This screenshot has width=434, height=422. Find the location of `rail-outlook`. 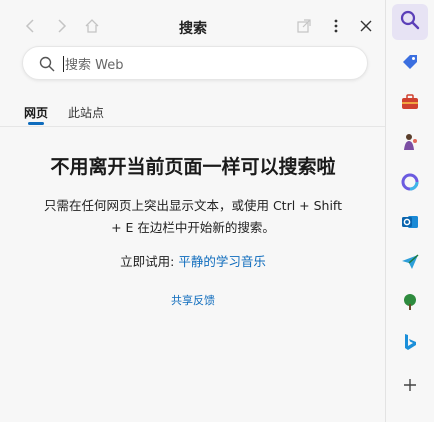

rail-outlook is located at coordinates (410, 224).